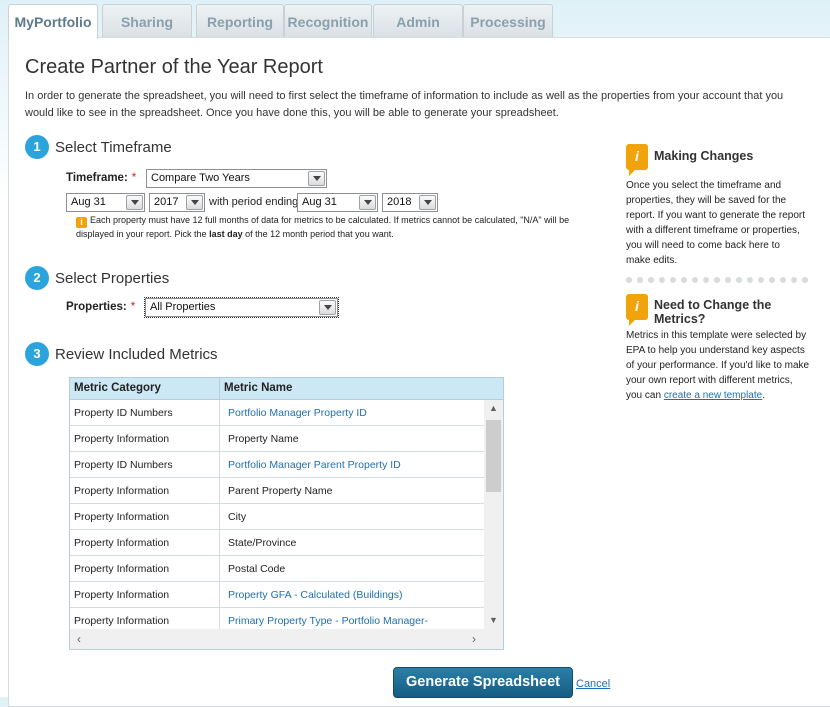 The width and height of the screenshot is (830, 707). What do you see at coordinates (483, 682) in the screenshot?
I see `generate-spreadsheet-button: Generate Spreadsheet` at bounding box center [483, 682].